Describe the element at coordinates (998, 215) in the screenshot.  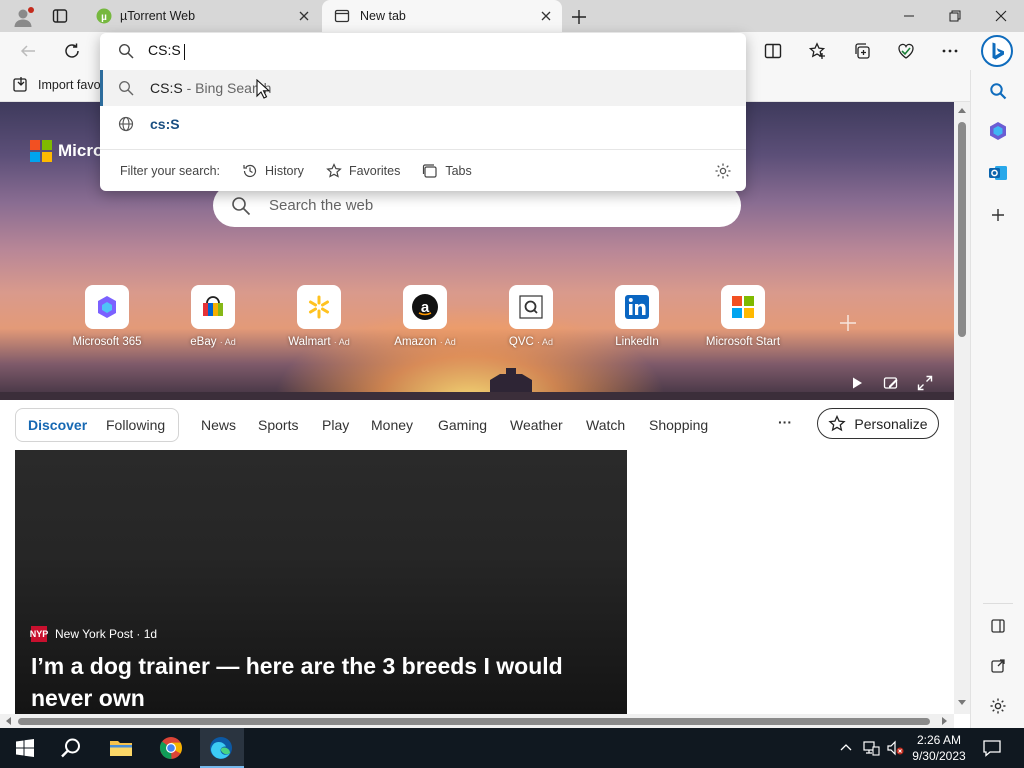
I see `add-sidebar-app-icon` at that location.